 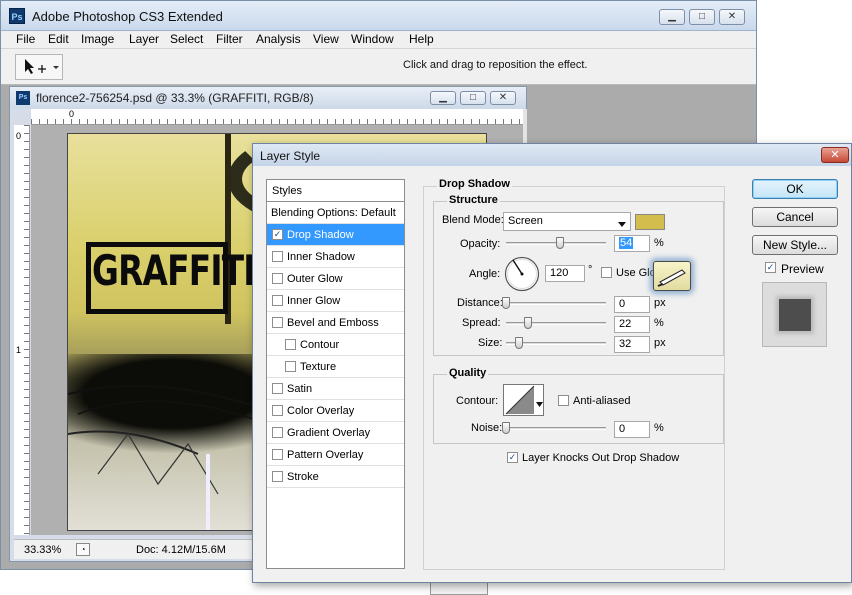 What do you see at coordinates (39, 67) in the screenshot?
I see `tool-preset-picker` at bounding box center [39, 67].